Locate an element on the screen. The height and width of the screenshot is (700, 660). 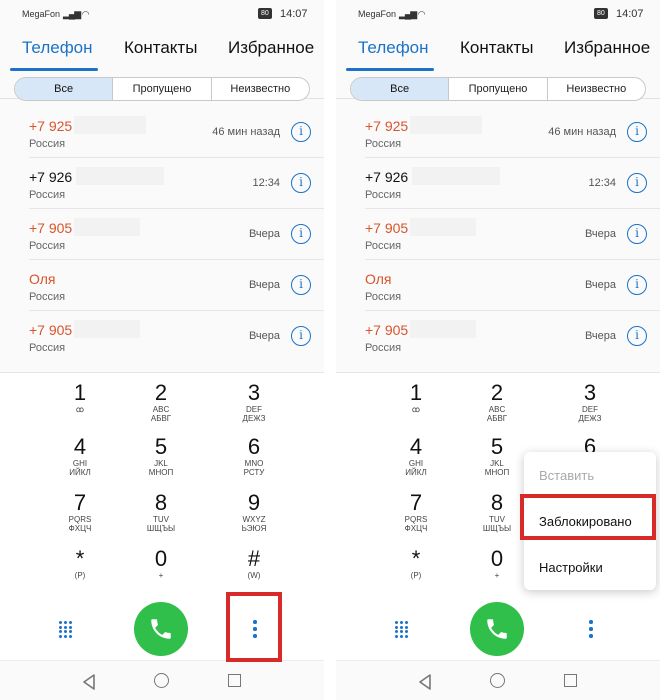
key-digit: 1 is located at coordinates (416, 392).